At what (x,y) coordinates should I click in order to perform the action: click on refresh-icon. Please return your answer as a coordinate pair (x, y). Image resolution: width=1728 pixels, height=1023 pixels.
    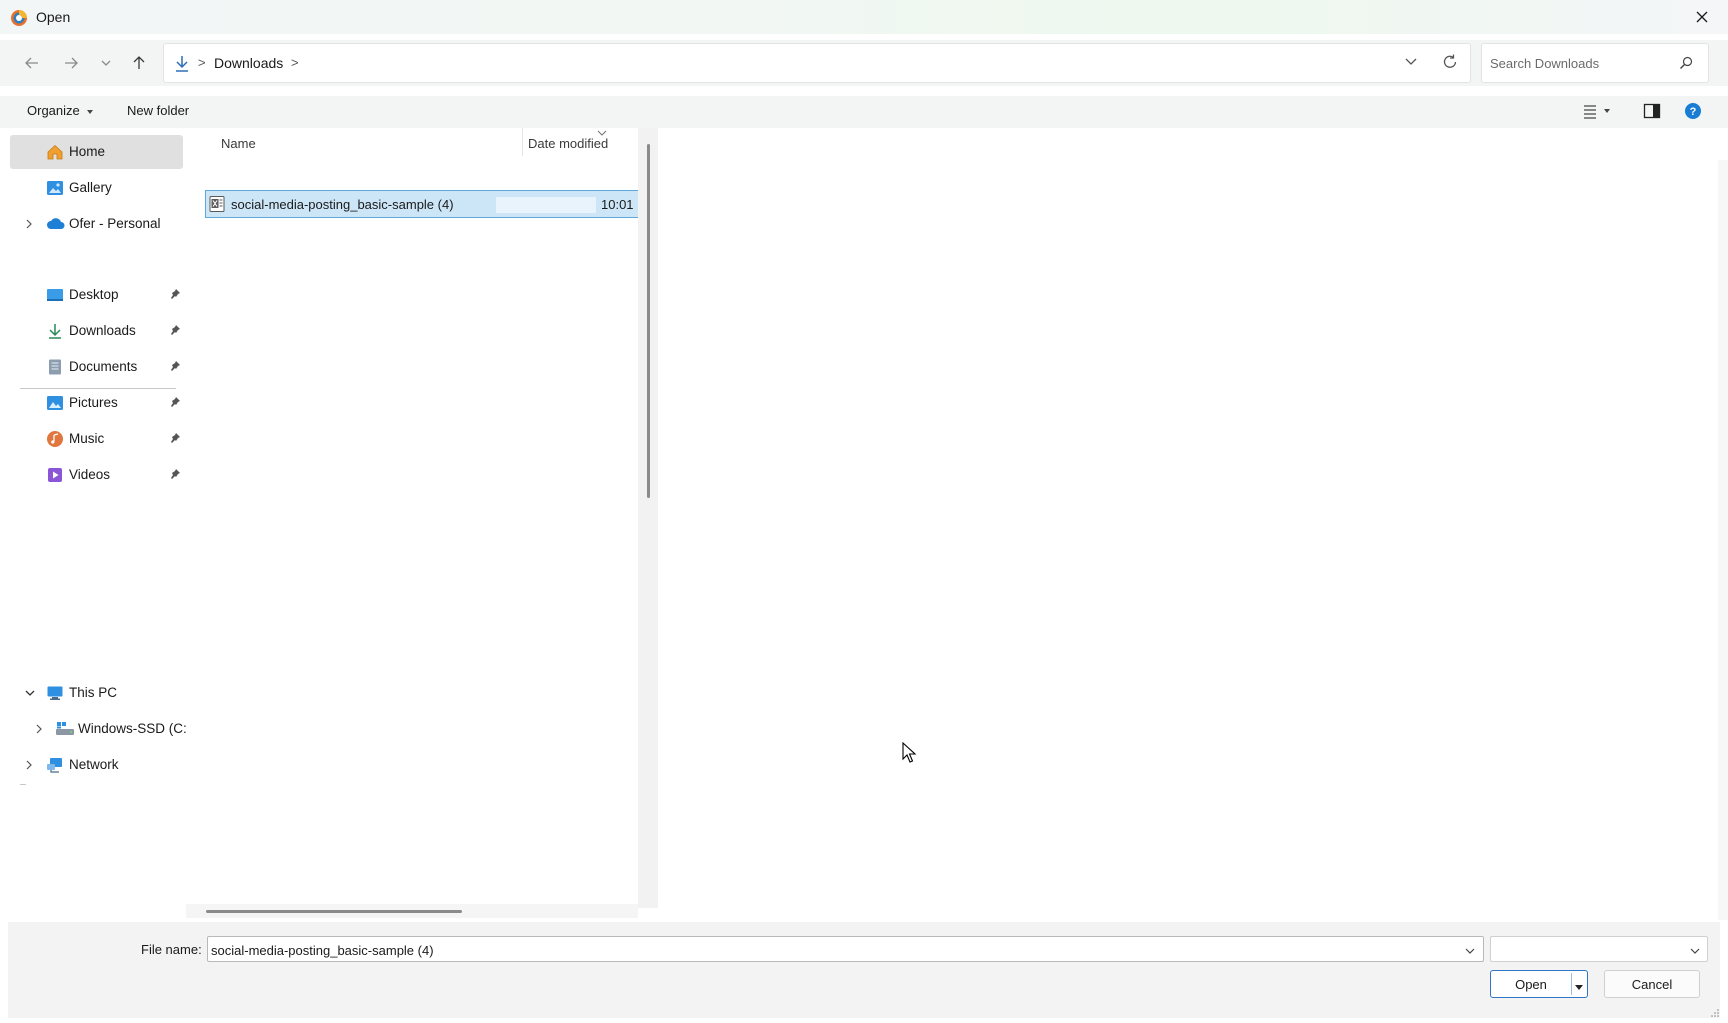
    Looking at the image, I should click on (1450, 63).